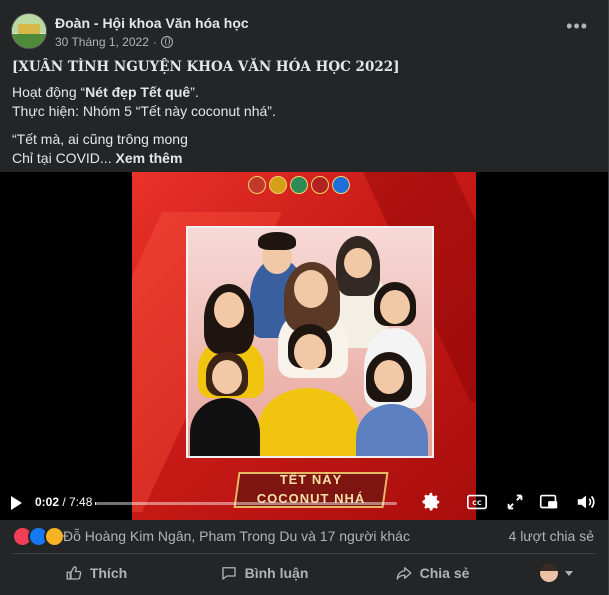  What do you see at coordinates (577, 26) in the screenshot?
I see `more-options-icon: •••` at bounding box center [577, 26].